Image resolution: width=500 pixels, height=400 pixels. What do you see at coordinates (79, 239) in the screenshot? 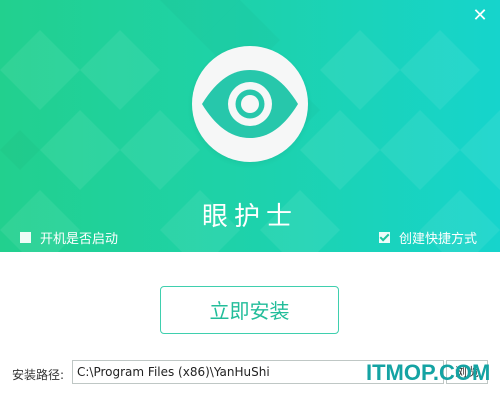
I see `autostart-label: 开机是否启动` at bounding box center [79, 239].